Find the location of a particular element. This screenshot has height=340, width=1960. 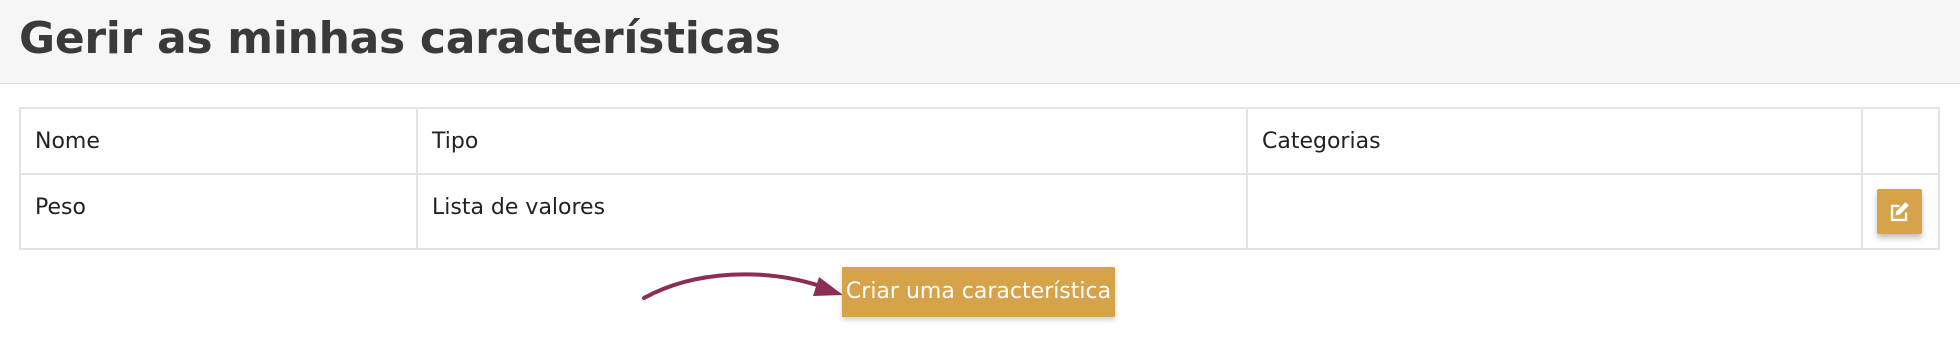

column-header-actions is located at coordinates (1900, 141).